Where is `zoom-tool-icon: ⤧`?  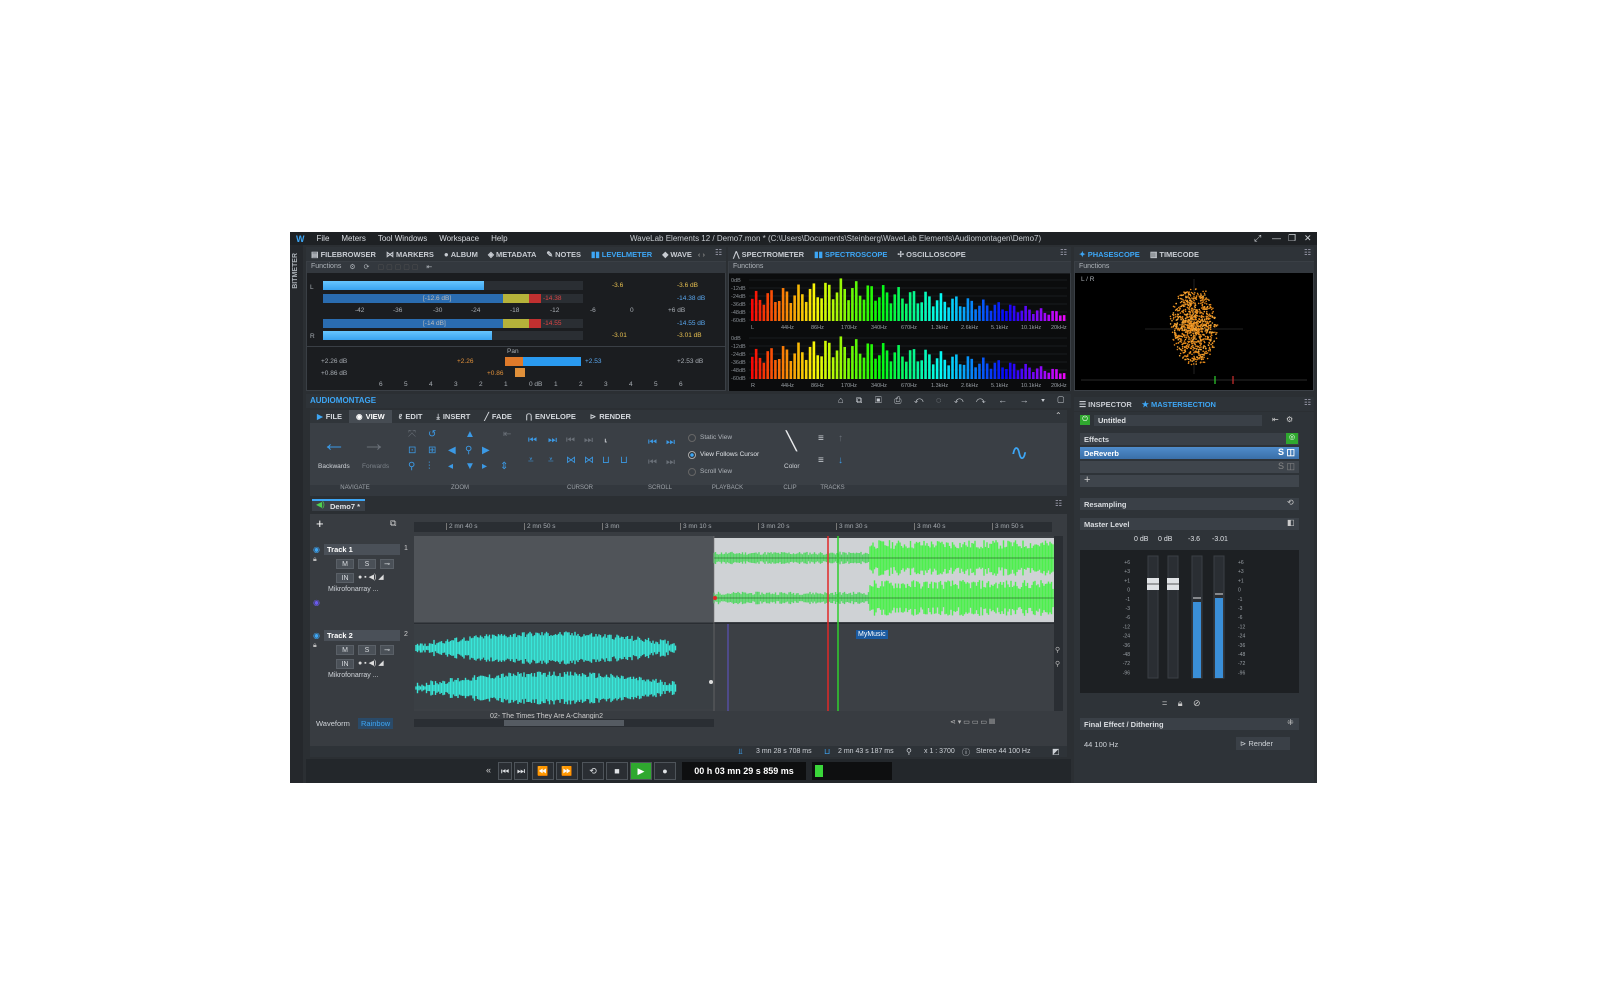 zoom-tool-icon: ⤧ is located at coordinates (412, 435).